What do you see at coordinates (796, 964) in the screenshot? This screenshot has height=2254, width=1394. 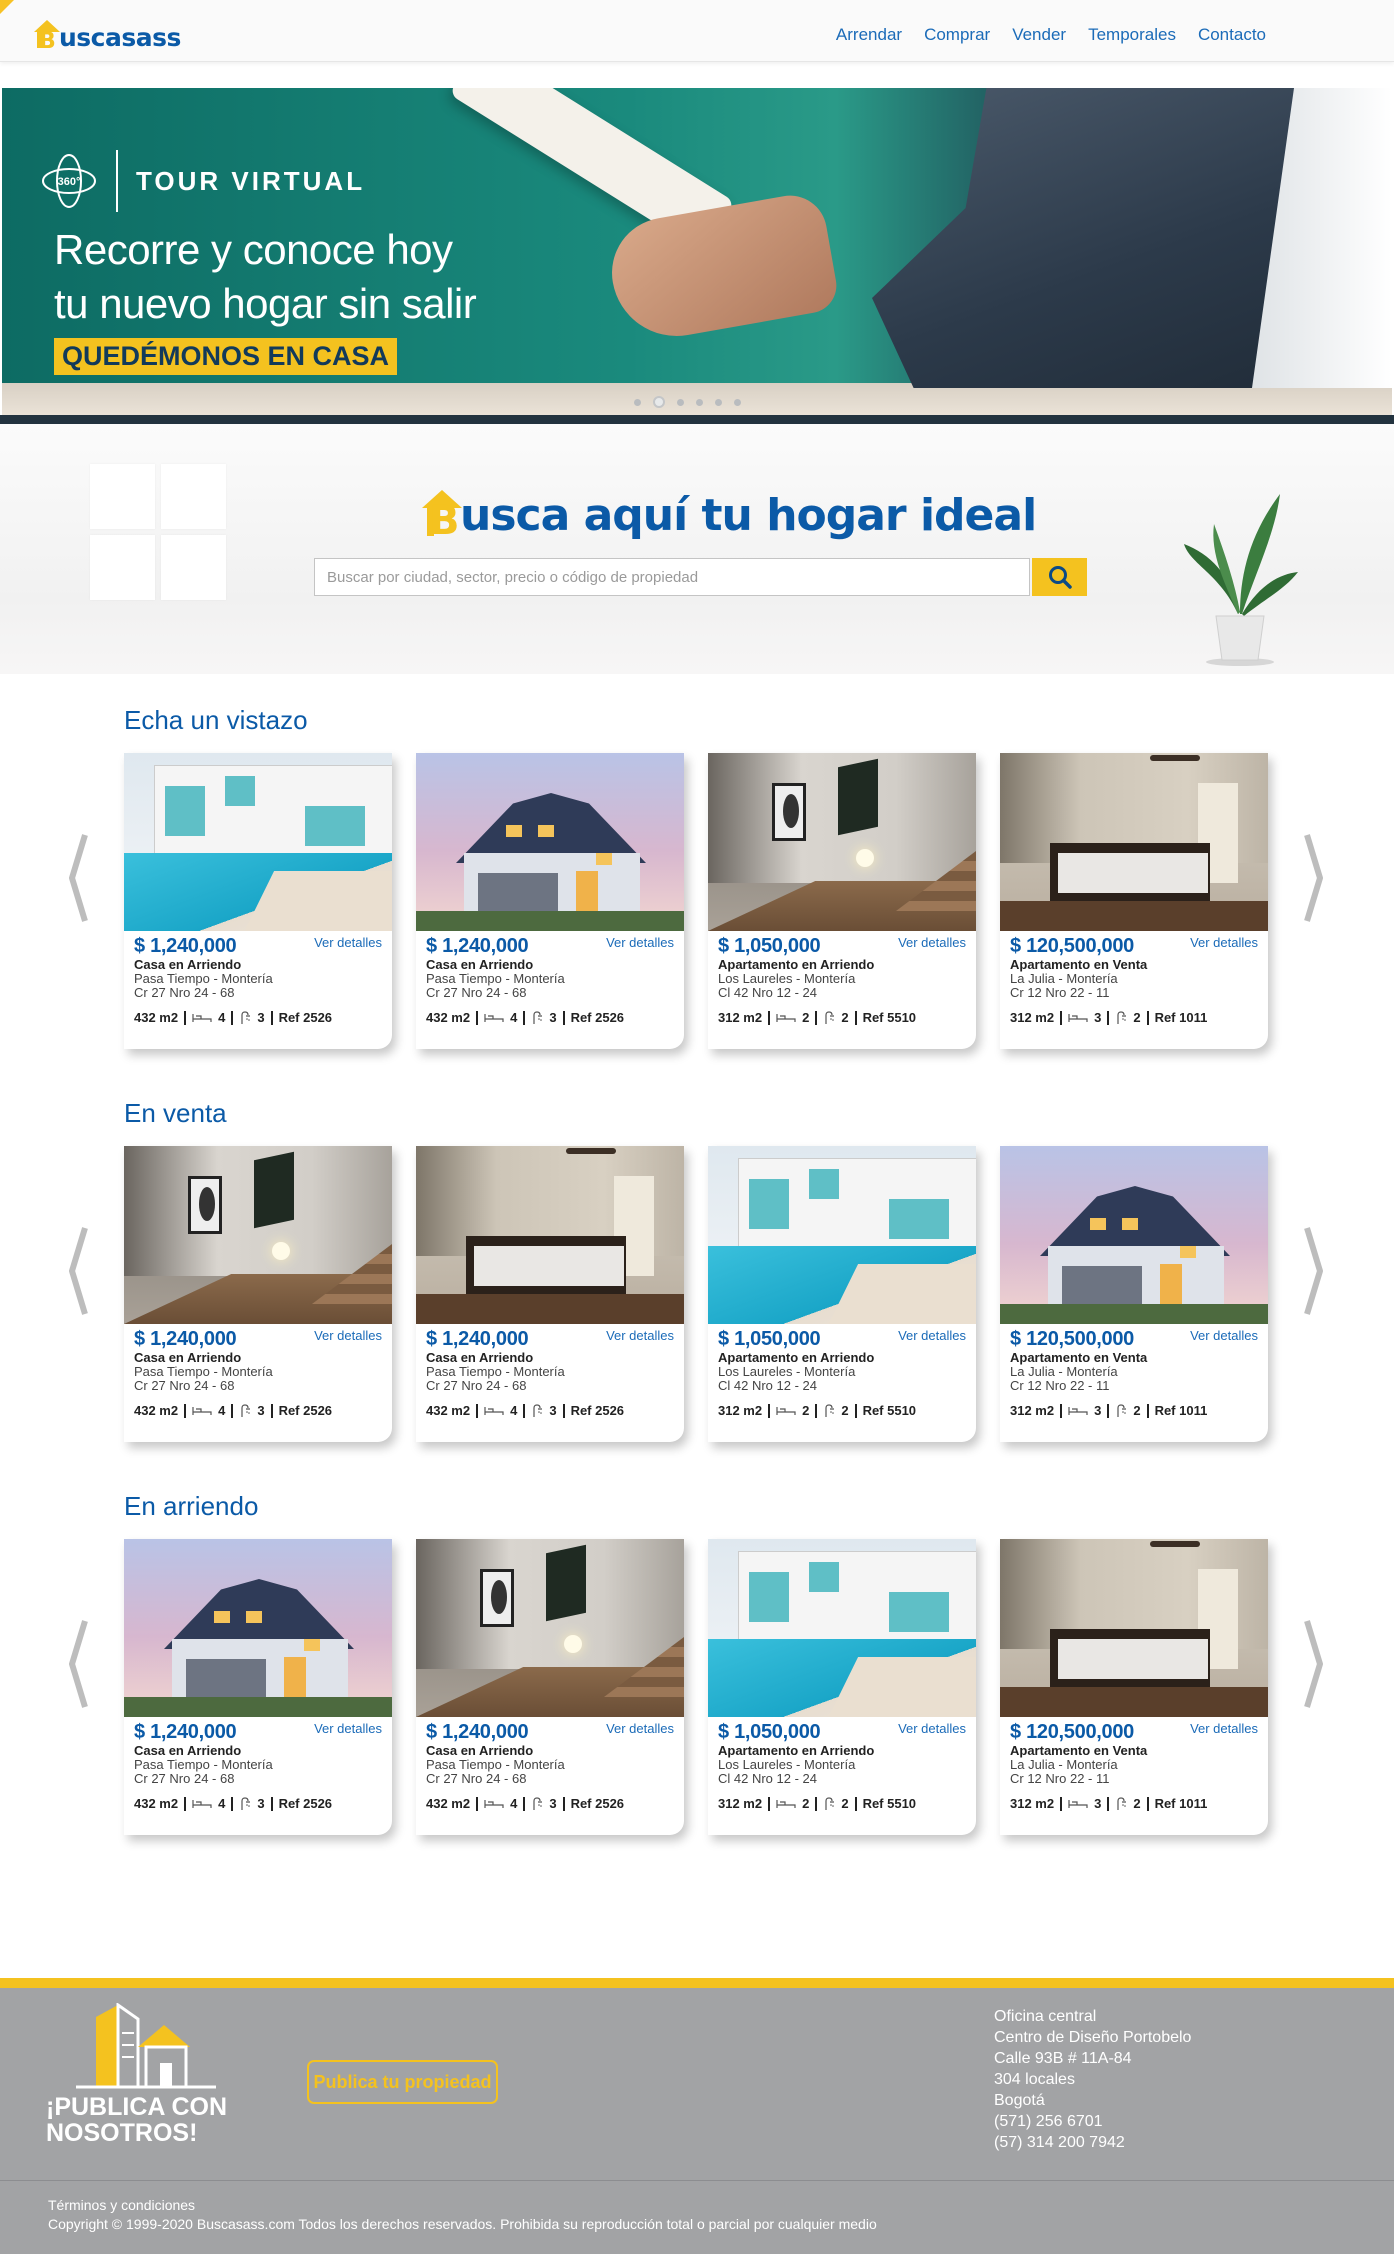 I see `property-type: Apartamento en Arriendo` at bounding box center [796, 964].